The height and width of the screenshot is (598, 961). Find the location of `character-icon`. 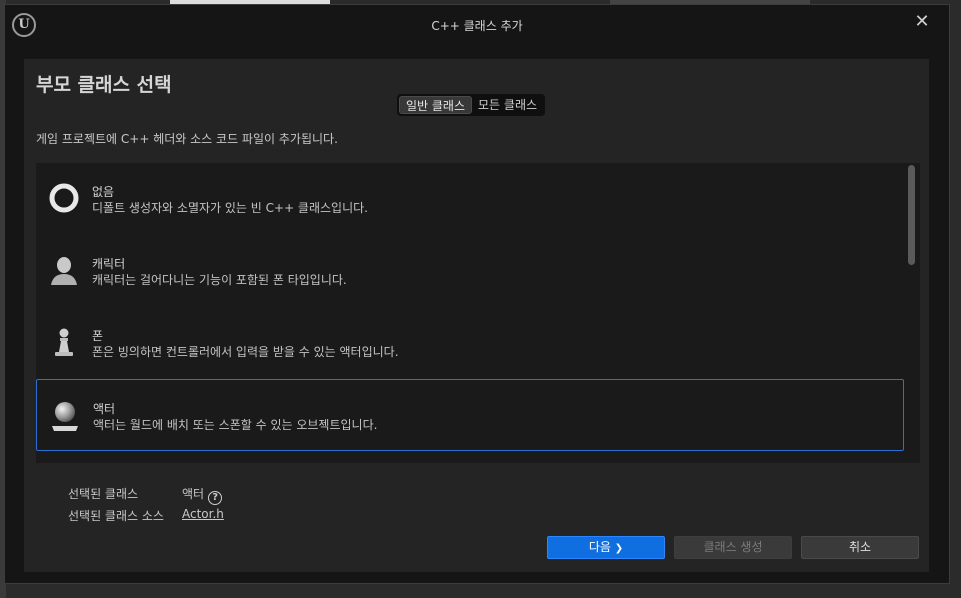

character-icon is located at coordinates (64, 271).